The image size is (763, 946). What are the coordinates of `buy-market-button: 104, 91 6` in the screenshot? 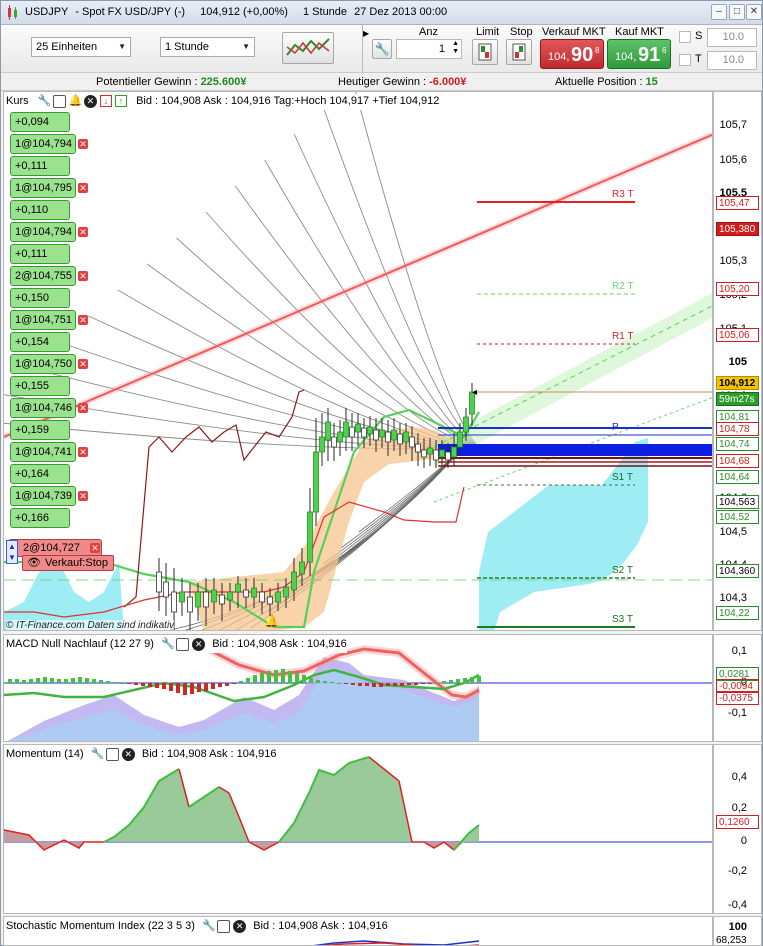 It's located at (639, 54).